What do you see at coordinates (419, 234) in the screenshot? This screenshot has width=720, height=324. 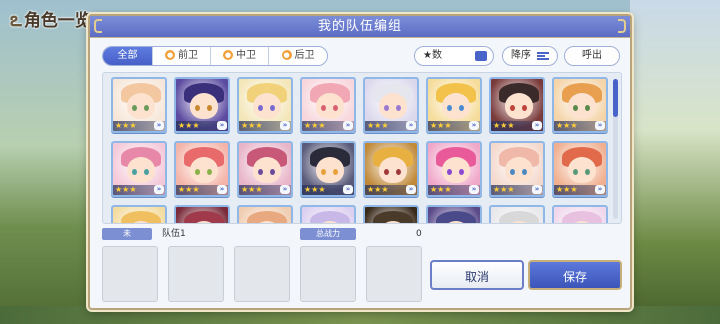 I see `total-power-value: 0` at bounding box center [419, 234].